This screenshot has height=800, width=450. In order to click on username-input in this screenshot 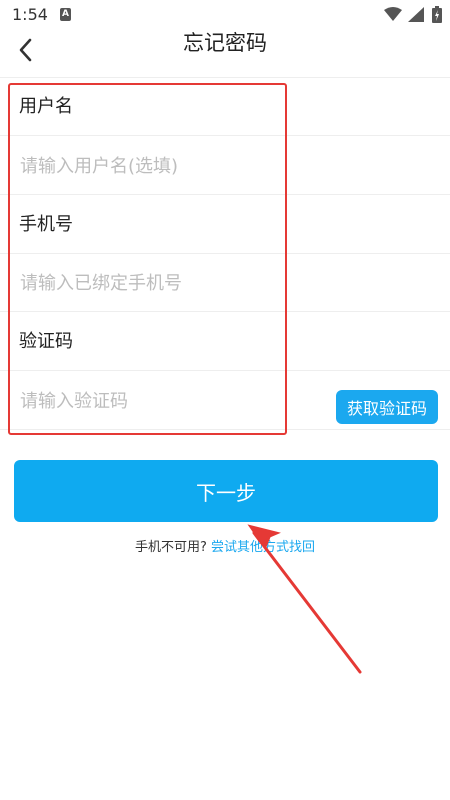, I will do `click(164, 166)`.